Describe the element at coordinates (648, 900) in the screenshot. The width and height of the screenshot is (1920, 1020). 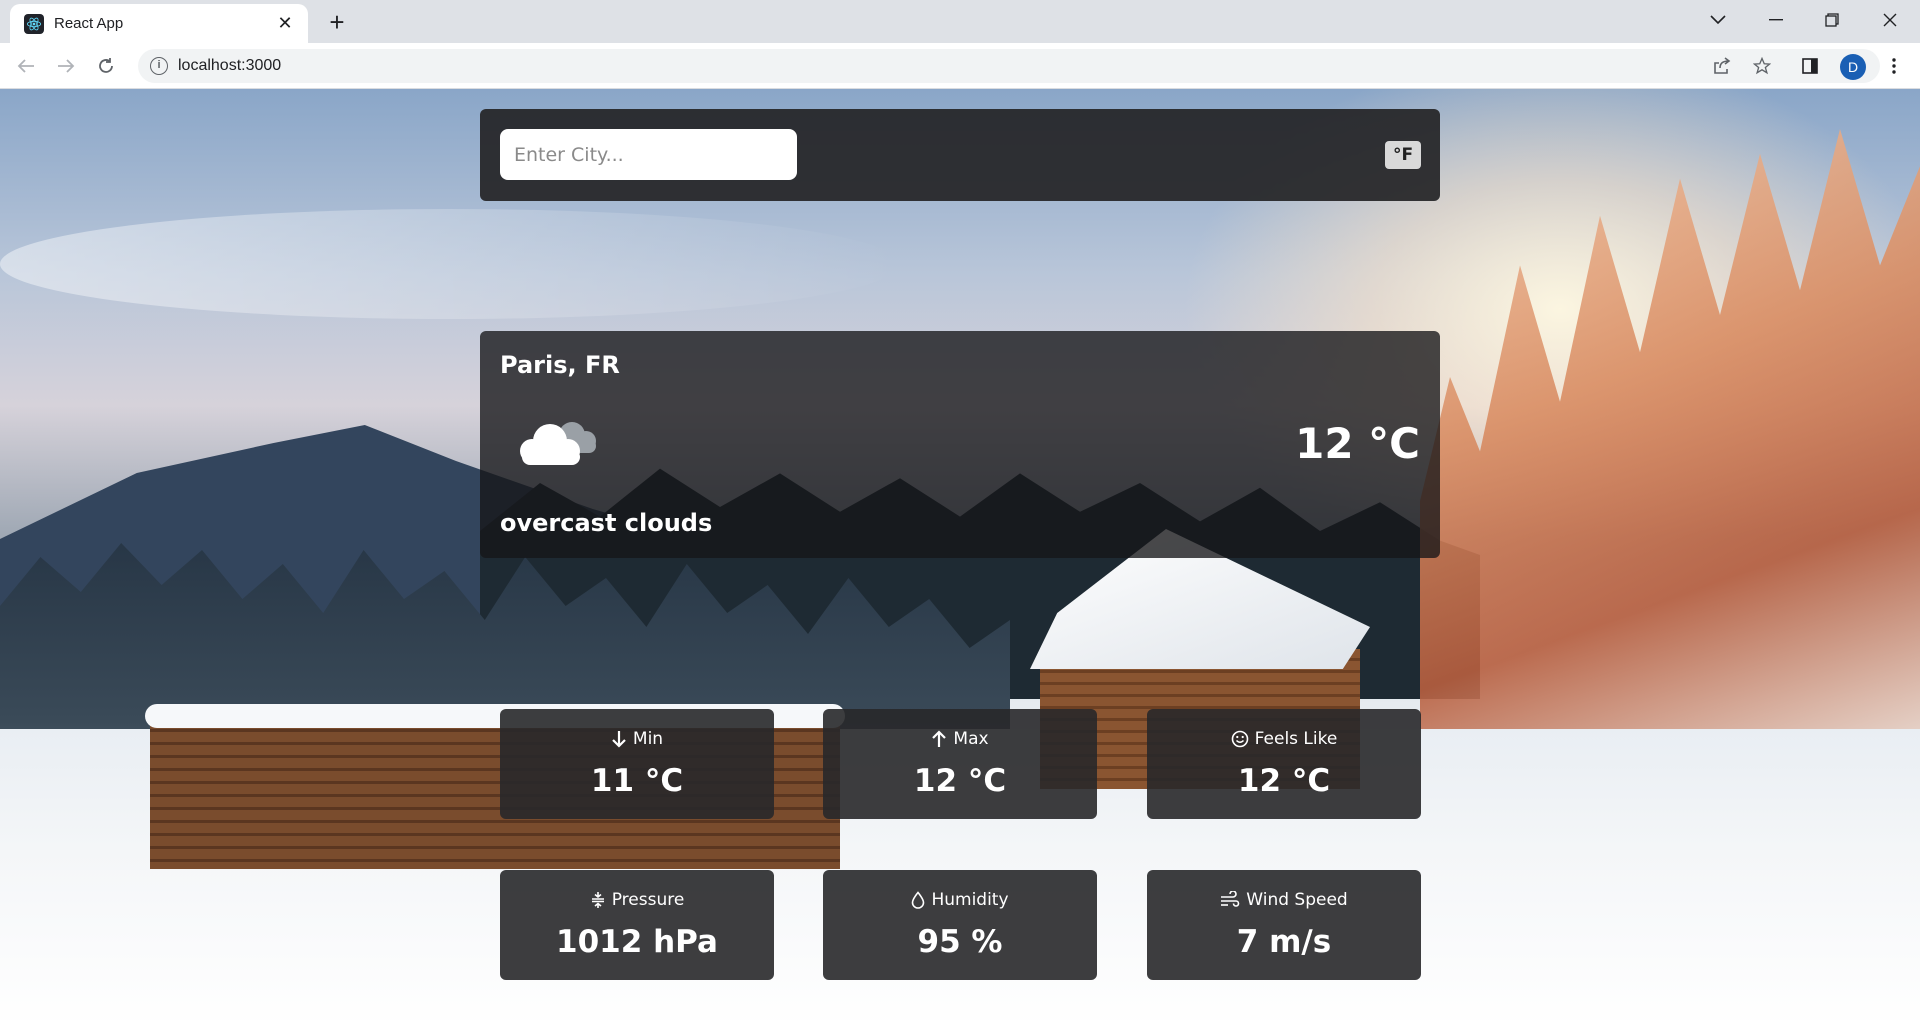
I see `stat-label: Pressure` at that location.